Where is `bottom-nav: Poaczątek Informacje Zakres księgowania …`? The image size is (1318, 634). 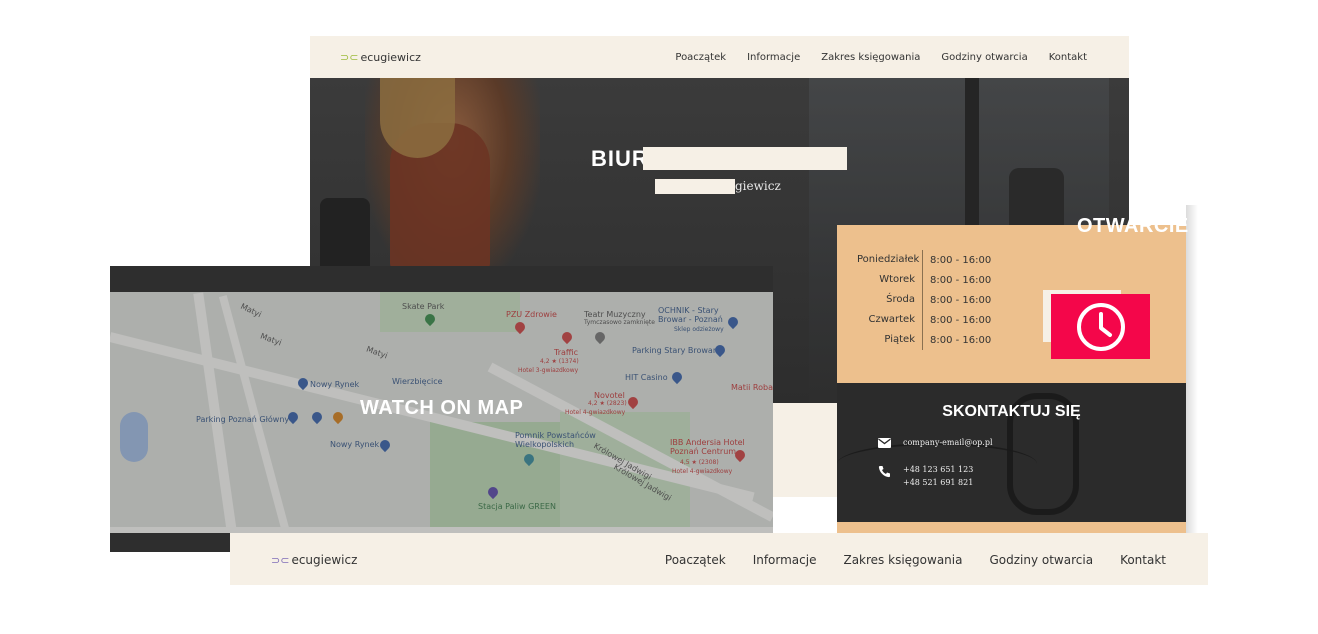 bottom-nav: Poaczątek Informacje Zakres księgowania … is located at coordinates (915, 560).